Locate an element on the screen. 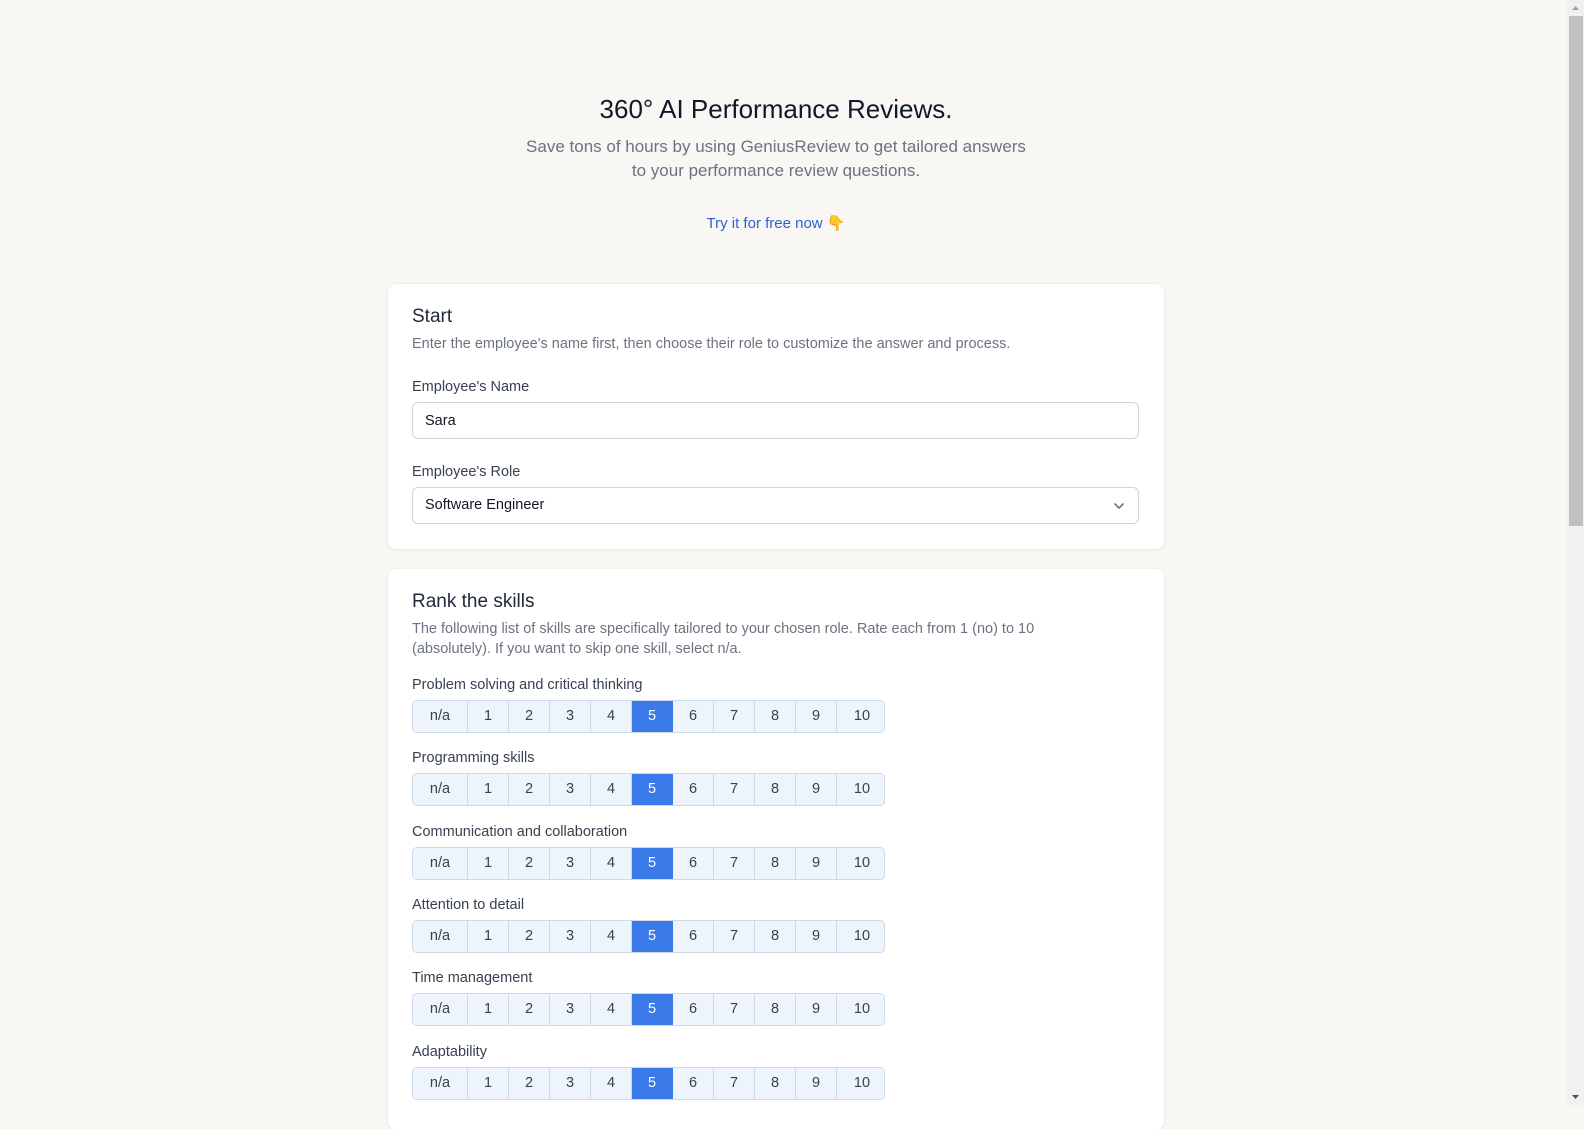 The width and height of the screenshot is (1584, 1129). scrollbar is located at coordinates (1575, 552).